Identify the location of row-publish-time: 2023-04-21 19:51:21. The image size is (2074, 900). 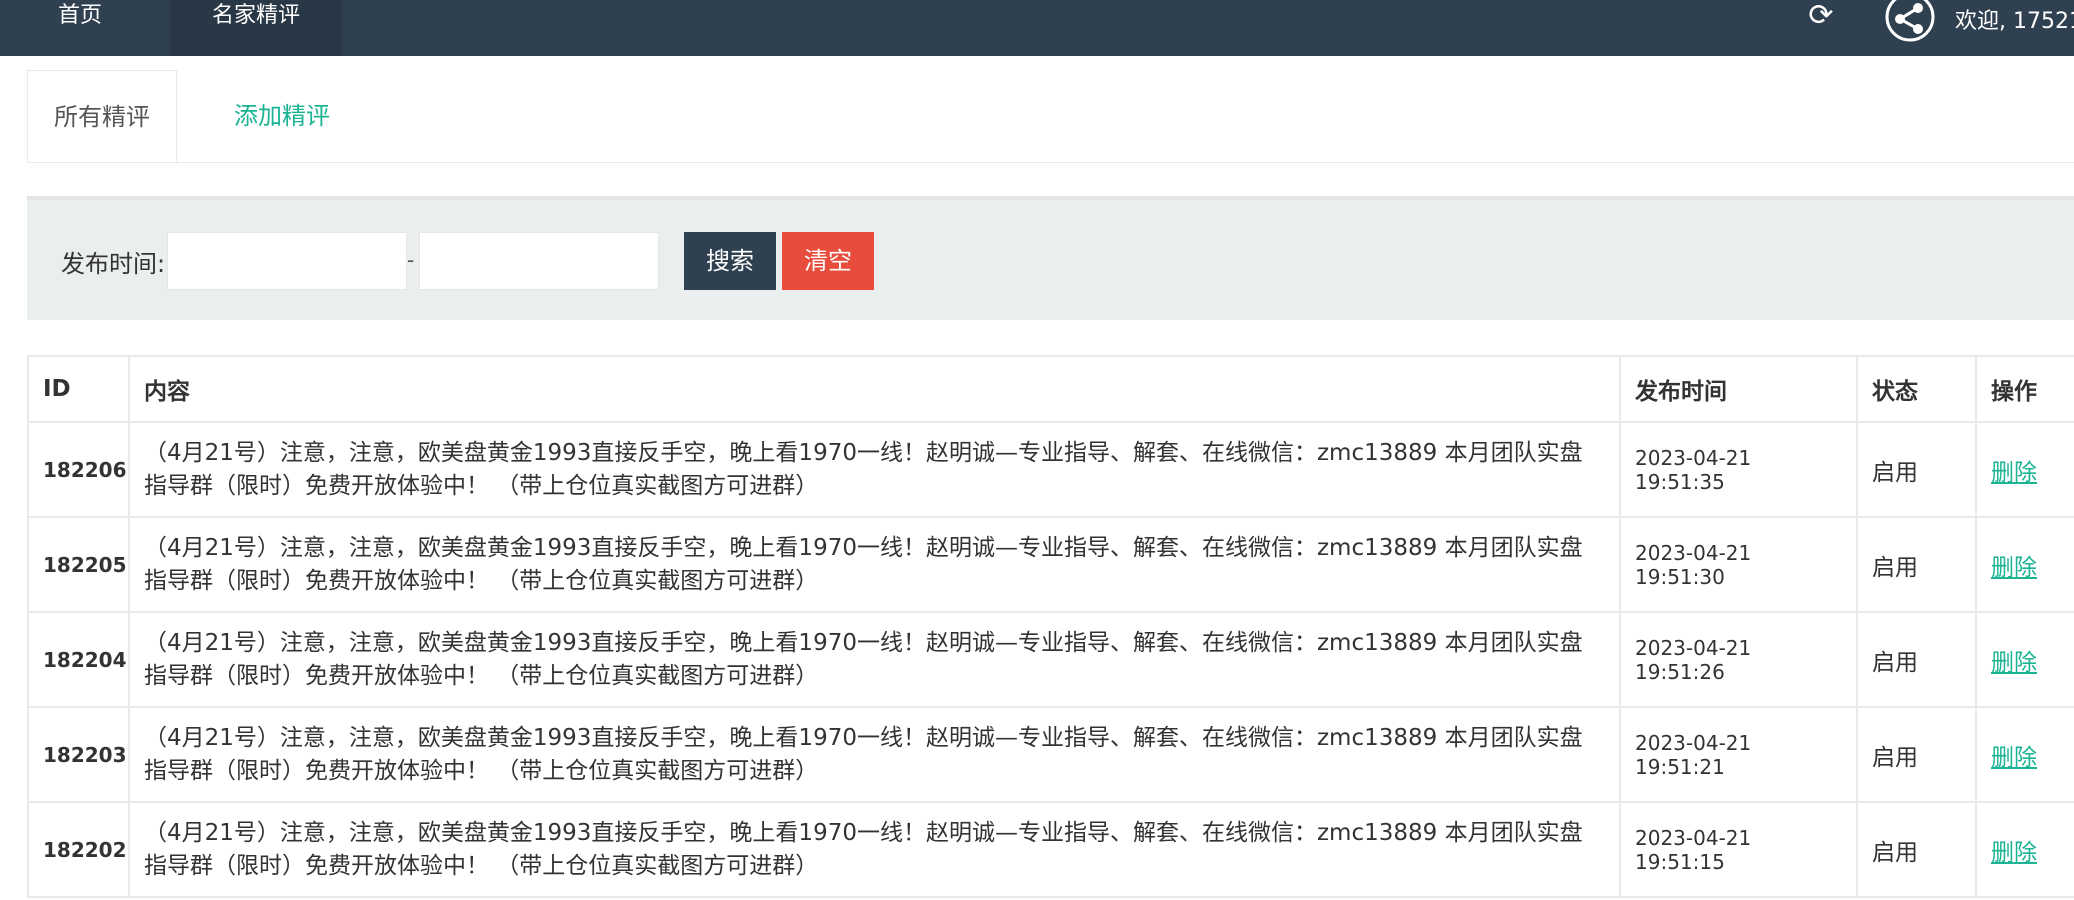
(1738, 754).